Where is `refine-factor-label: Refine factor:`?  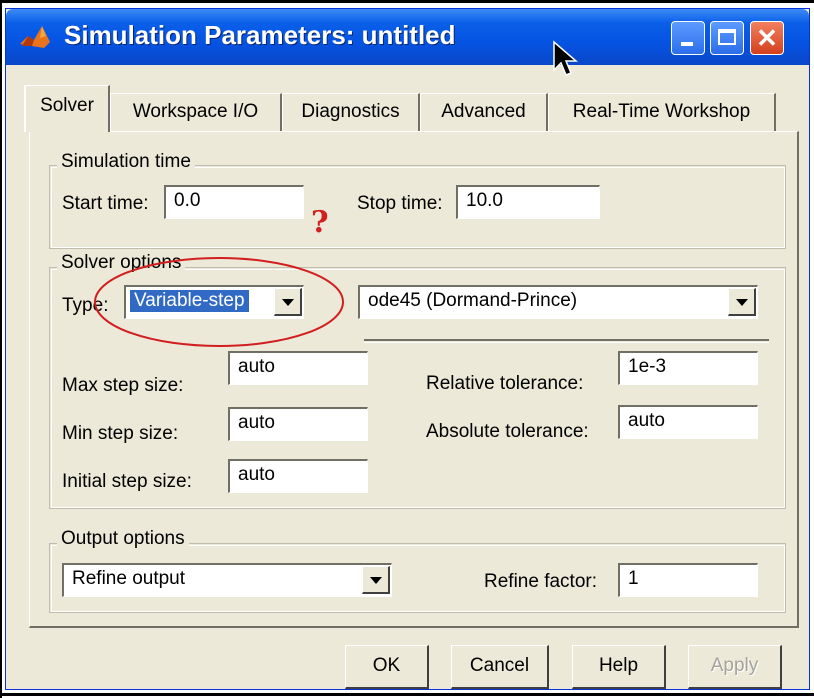
refine-factor-label: Refine factor: is located at coordinates (540, 581).